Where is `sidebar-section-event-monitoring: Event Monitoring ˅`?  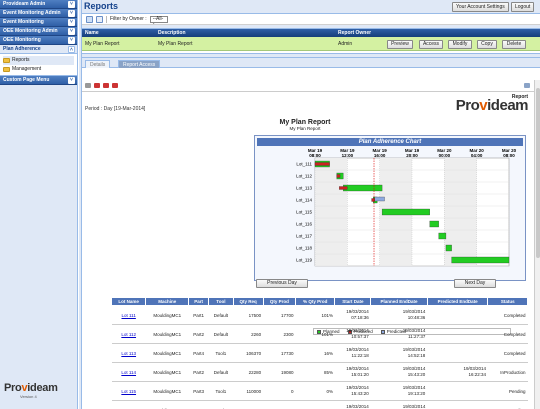
sidebar-section-event-monitoring: Event Monitoring ˅ is located at coordinates (38, 22).